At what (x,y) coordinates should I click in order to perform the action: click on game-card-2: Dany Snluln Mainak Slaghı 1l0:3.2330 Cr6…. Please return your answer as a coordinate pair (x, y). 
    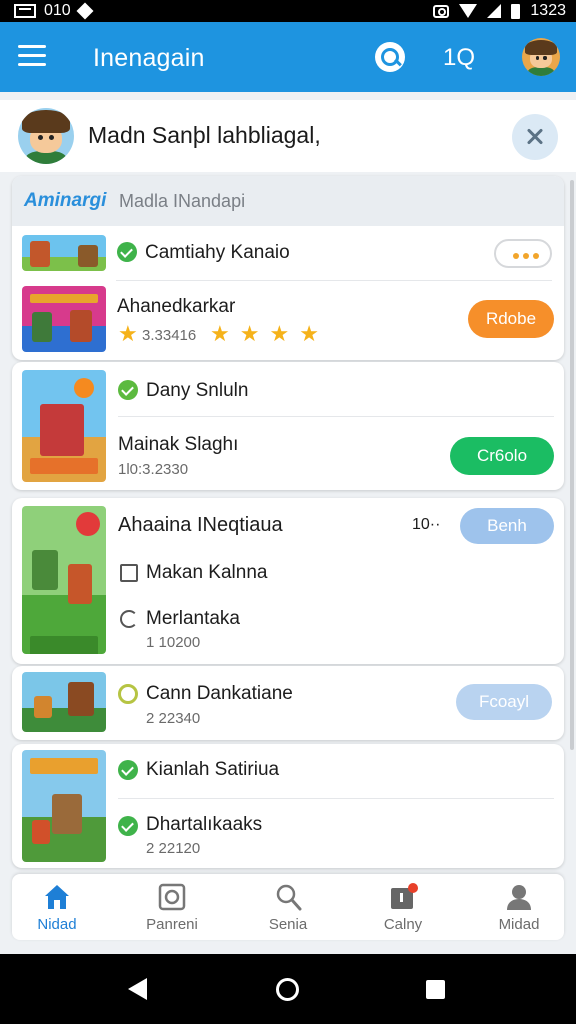
    Looking at the image, I should click on (288, 426).